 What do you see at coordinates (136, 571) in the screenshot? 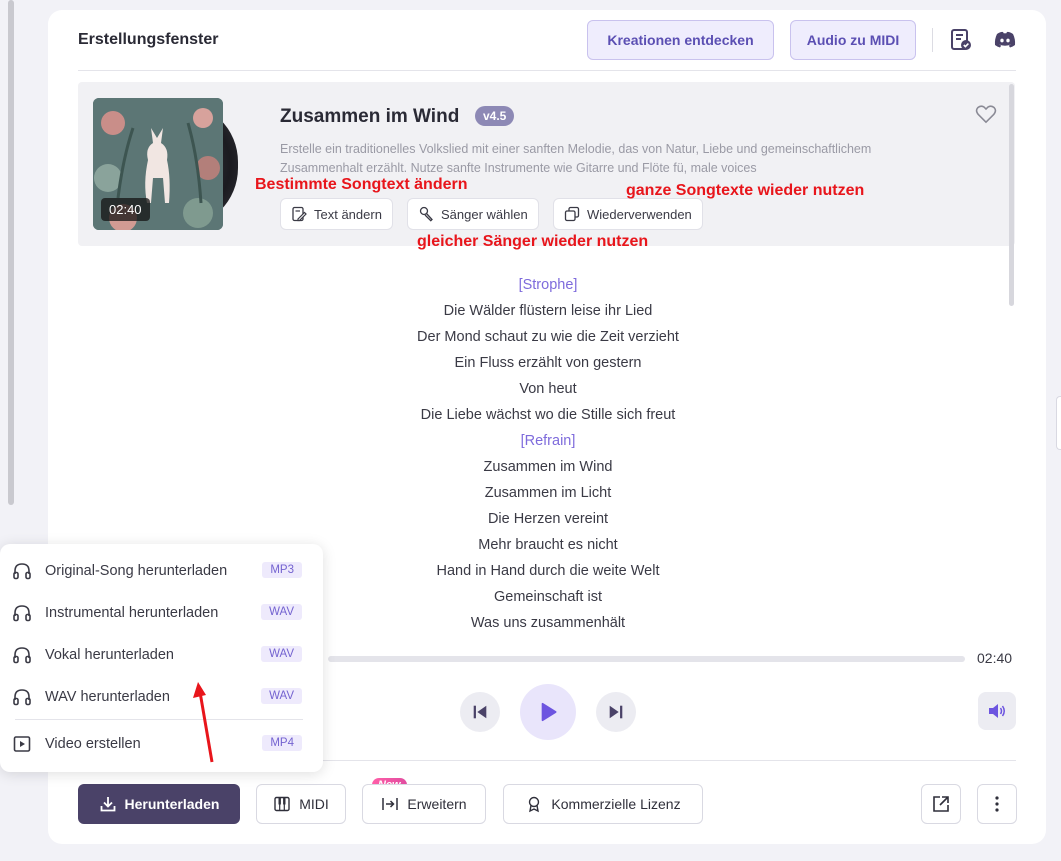
I see `menu-item-label: Original-Song herunterladen` at bounding box center [136, 571].